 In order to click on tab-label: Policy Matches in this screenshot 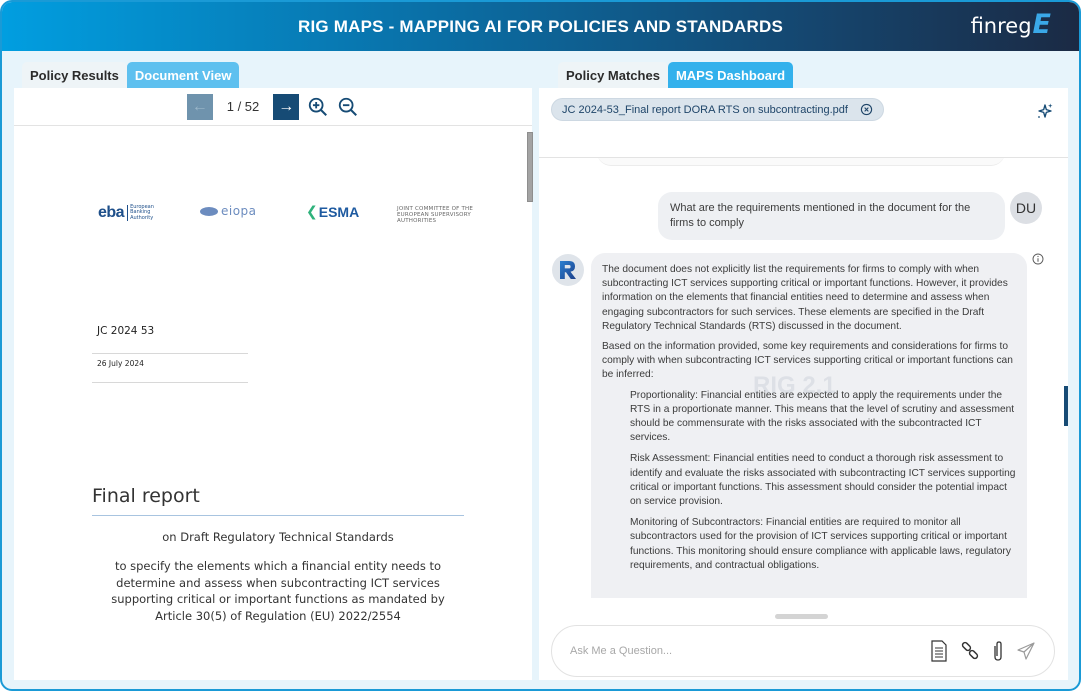, I will do `click(613, 75)`.